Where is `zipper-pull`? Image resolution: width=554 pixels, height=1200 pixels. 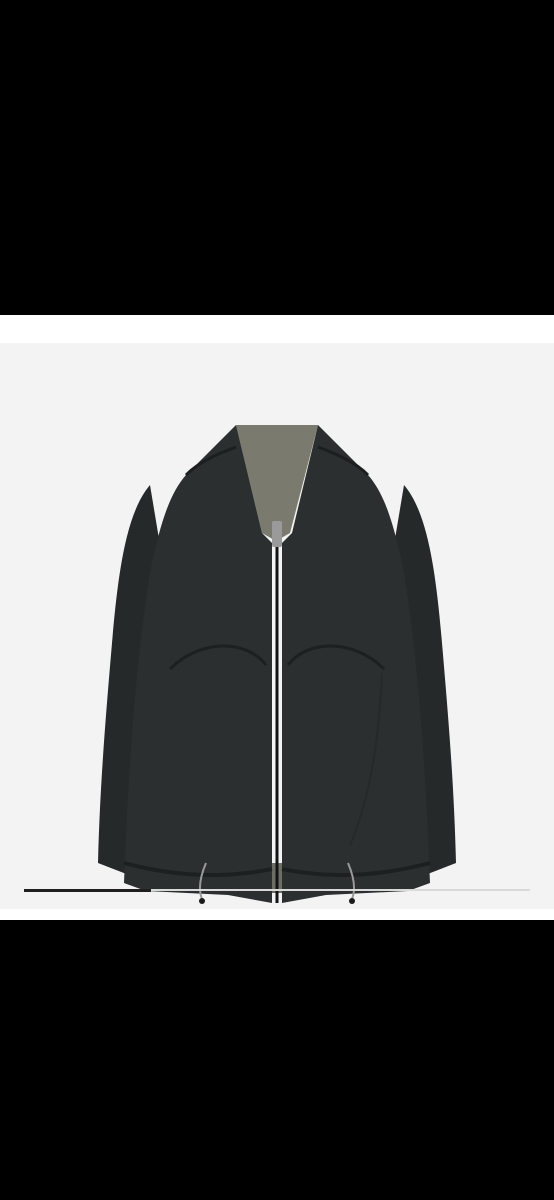
zipper-pull is located at coordinates (277, 534).